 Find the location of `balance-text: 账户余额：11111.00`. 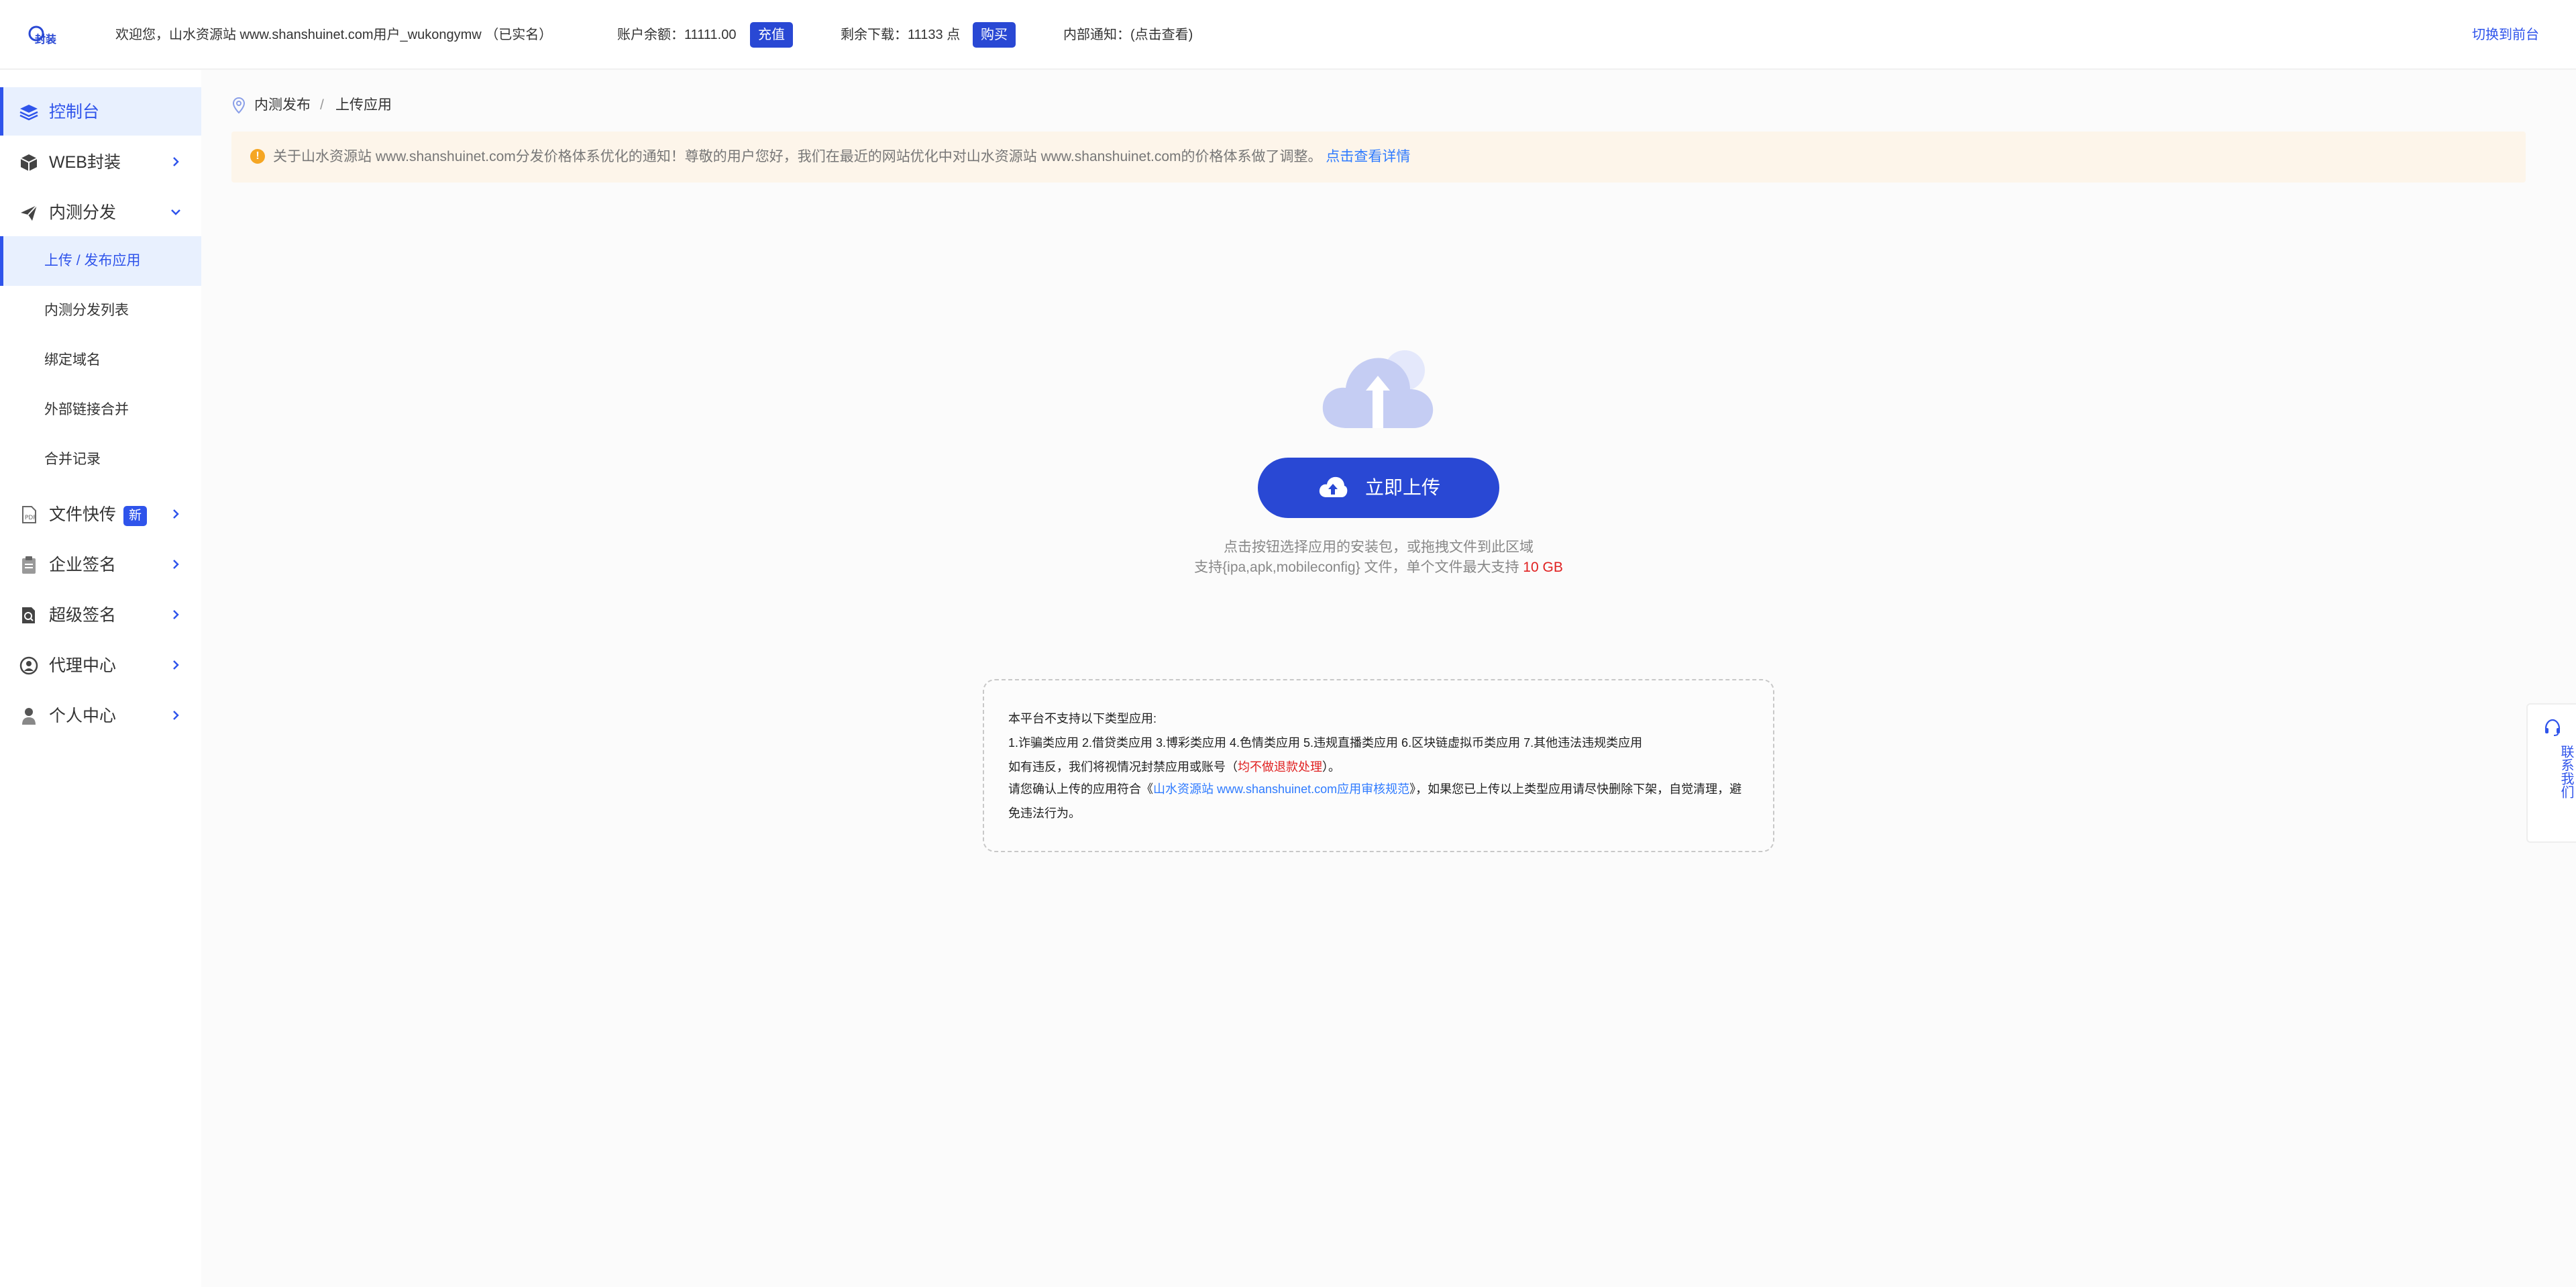

balance-text: 账户余额：11111.00 is located at coordinates (677, 35).